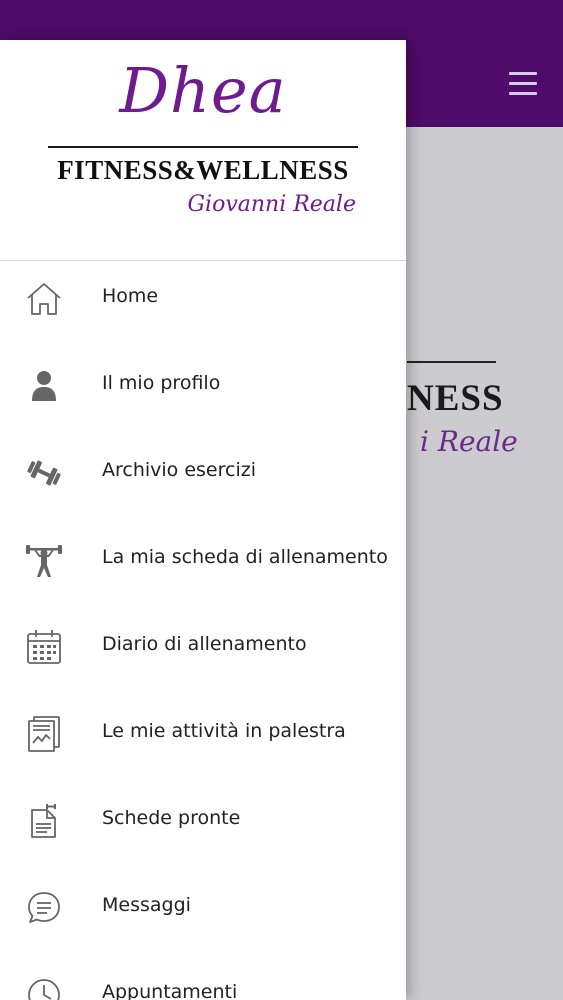  I want to click on user-icon, so click(44, 386).